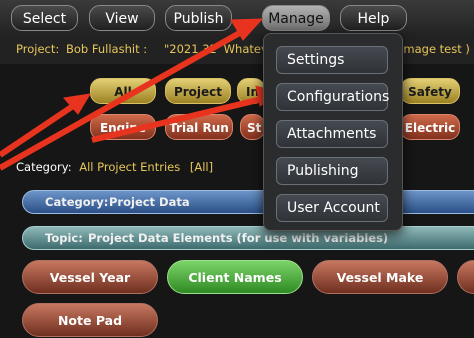 This screenshot has height=338, width=474. Describe the element at coordinates (332, 60) in the screenshot. I see `menu-item-settings: Settings` at that location.